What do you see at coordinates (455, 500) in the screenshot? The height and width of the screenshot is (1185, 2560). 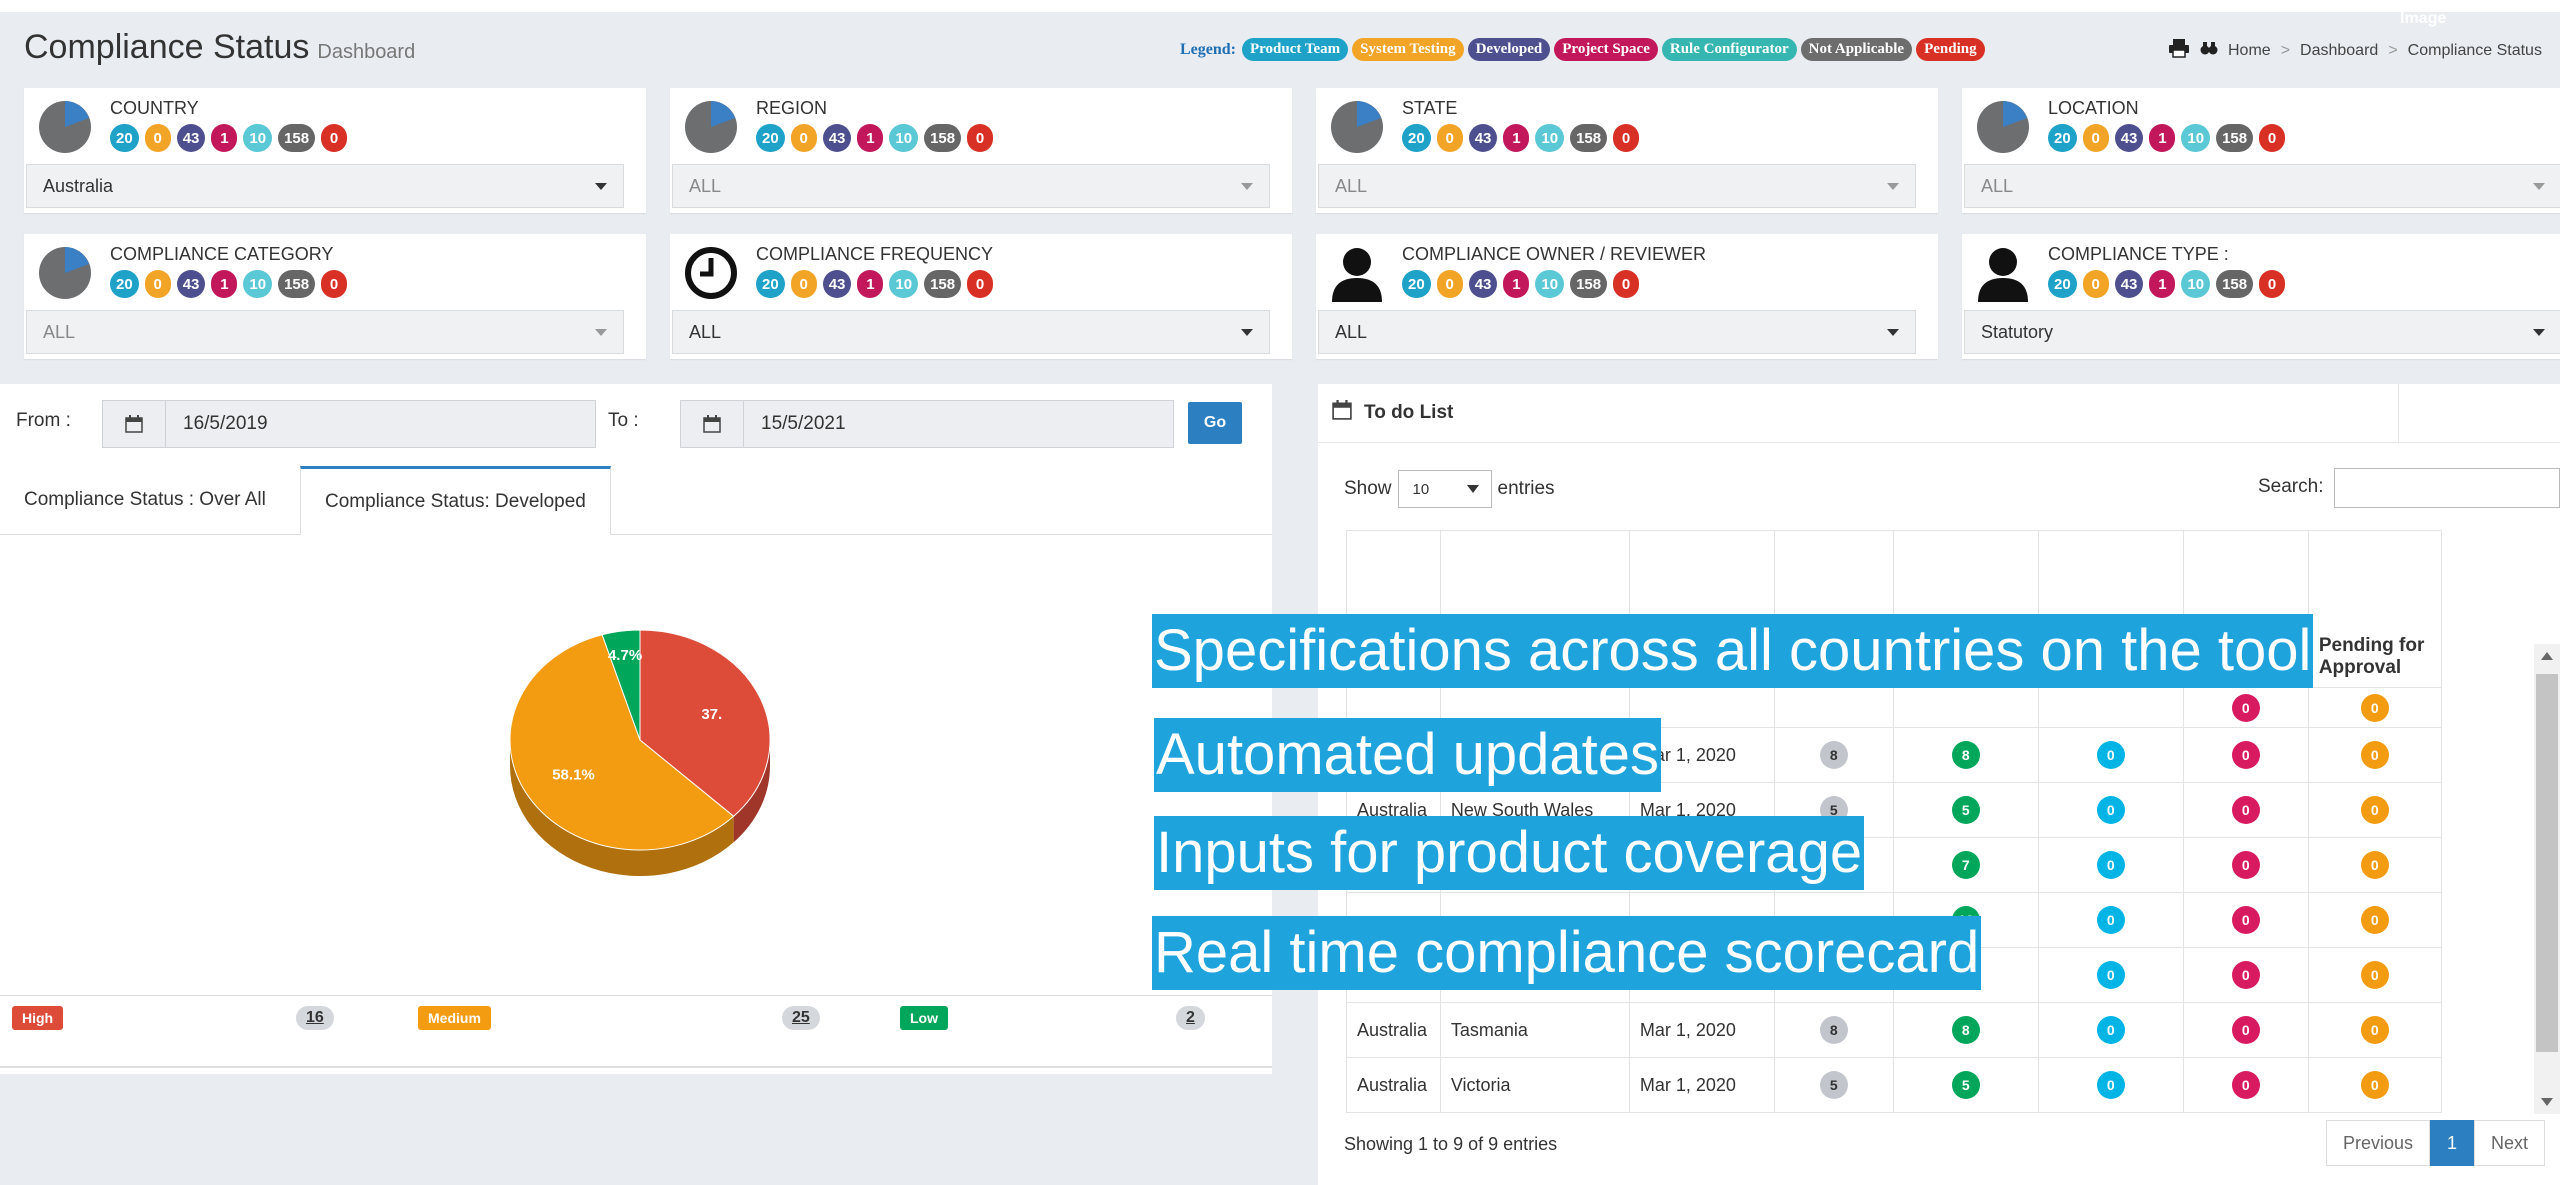 I see `tab-developed: Compliance Status: Developed` at bounding box center [455, 500].